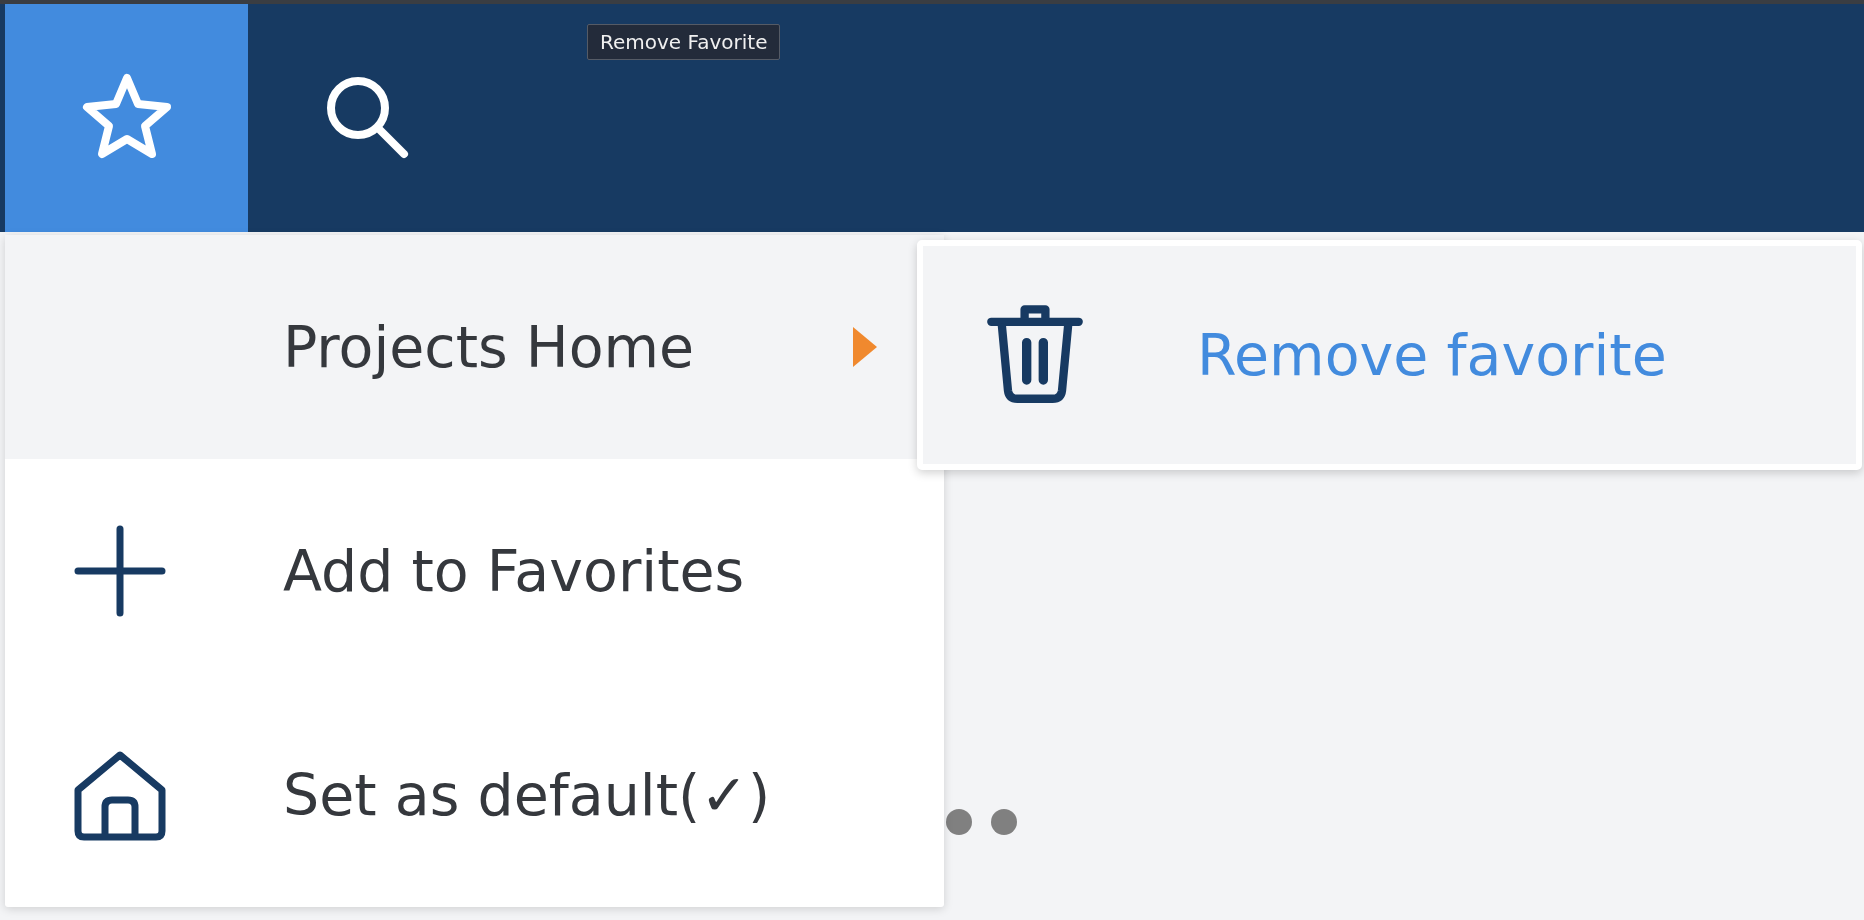 The height and width of the screenshot is (920, 1864). Describe the element at coordinates (1432, 355) in the screenshot. I see `menu-item-label: Remove favorite` at that location.